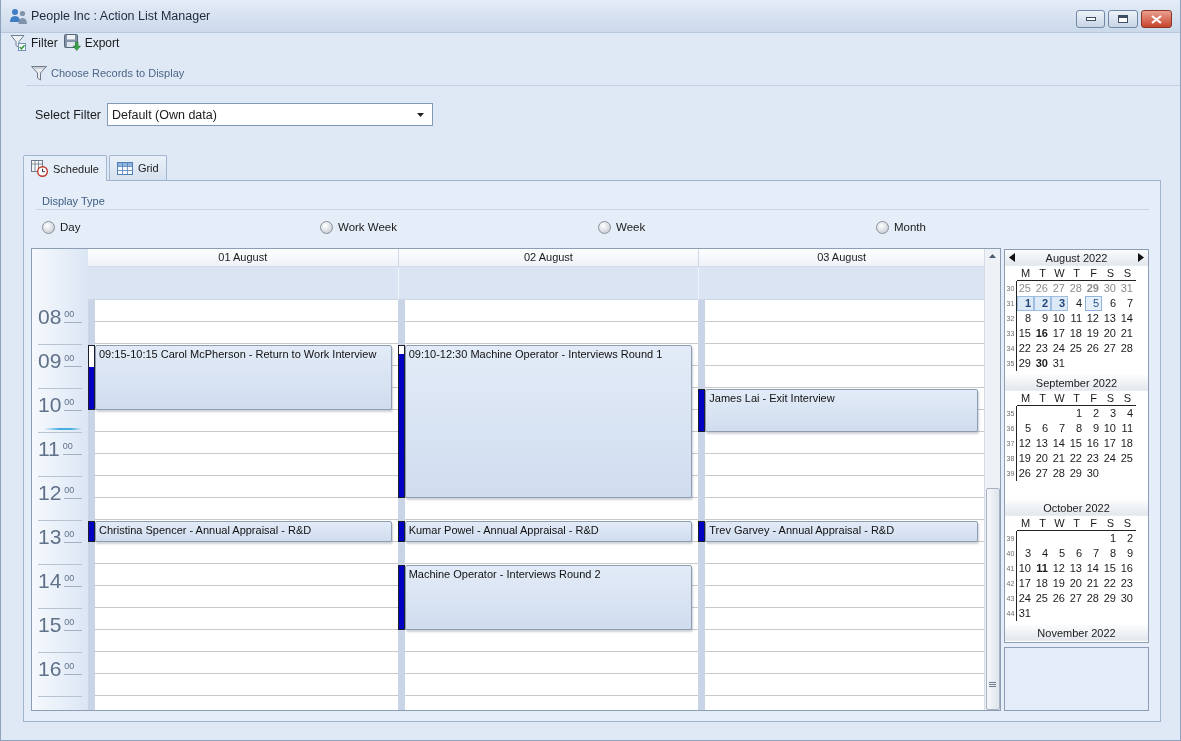 The height and width of the screenshot is (741, 1181). I want to click on maximize-button, so click(1123, 19).